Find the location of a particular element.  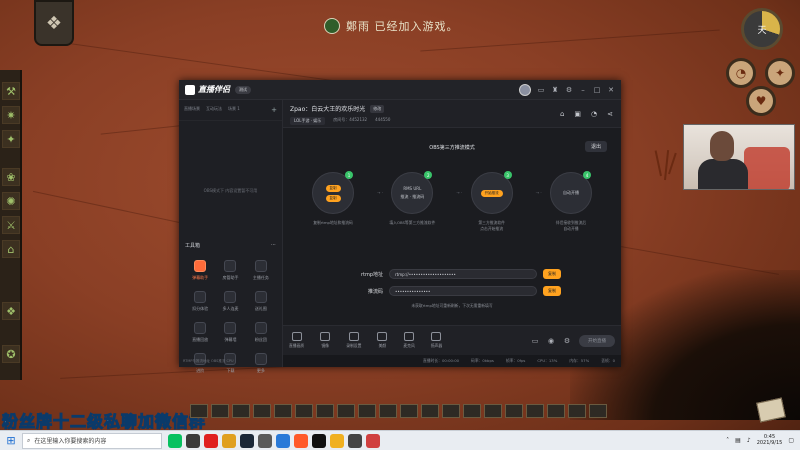

volume-icon: ♪ is located at coordinates (749, 440).